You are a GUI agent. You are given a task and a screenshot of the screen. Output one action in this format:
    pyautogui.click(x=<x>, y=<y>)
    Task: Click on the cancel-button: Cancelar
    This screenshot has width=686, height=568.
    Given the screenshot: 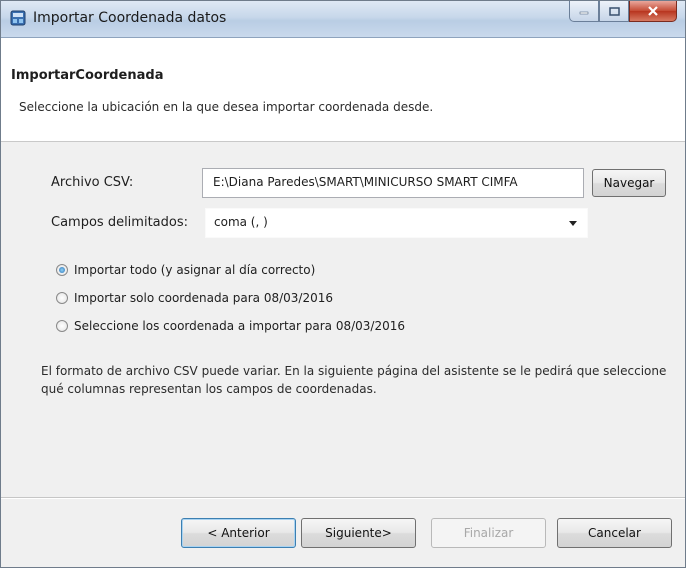 What is the action you would take?
    pyautogui.click(x=614, y=533)
    